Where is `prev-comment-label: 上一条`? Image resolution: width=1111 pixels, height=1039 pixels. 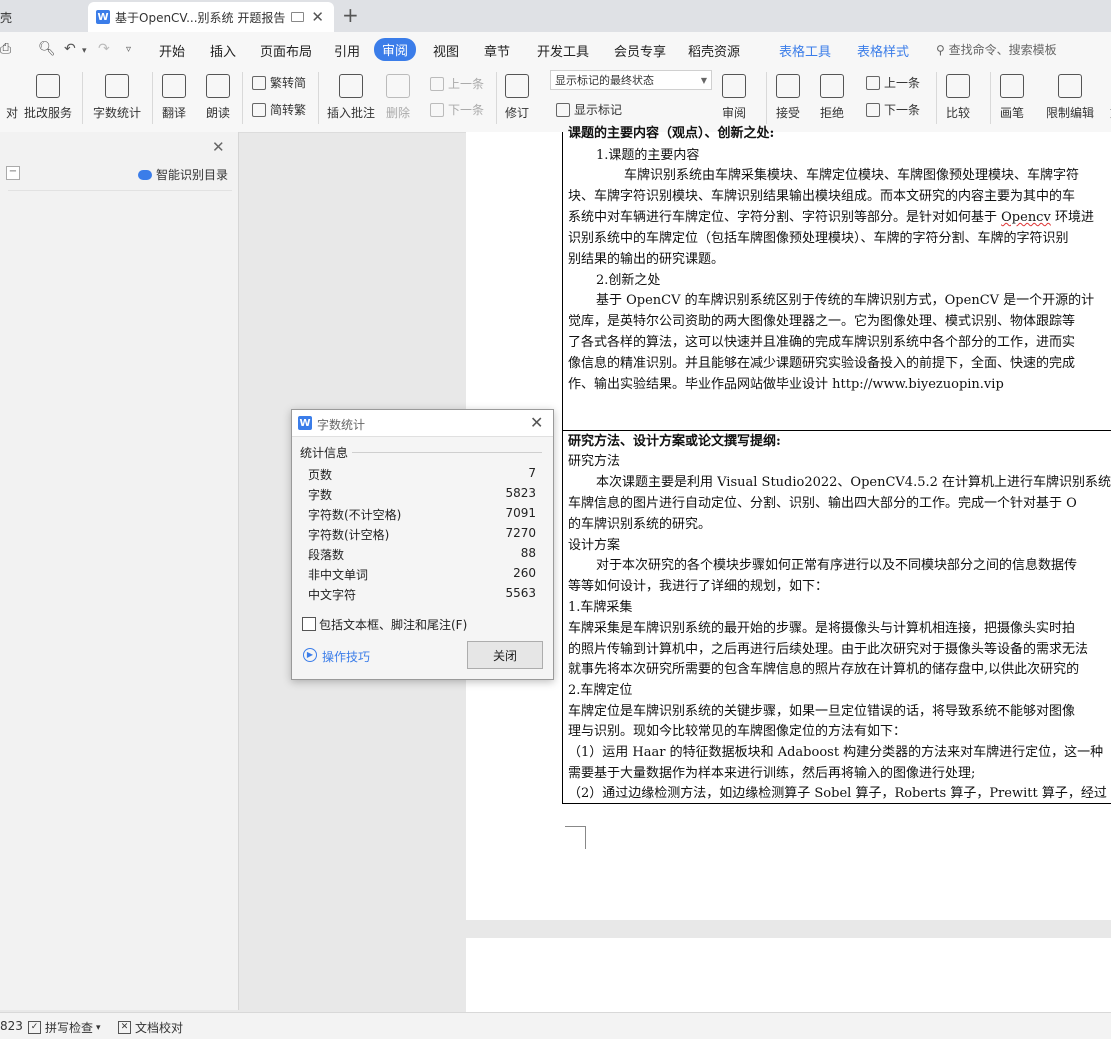
prev-comment-label: 上一条 is located at coordinates (466, 84).